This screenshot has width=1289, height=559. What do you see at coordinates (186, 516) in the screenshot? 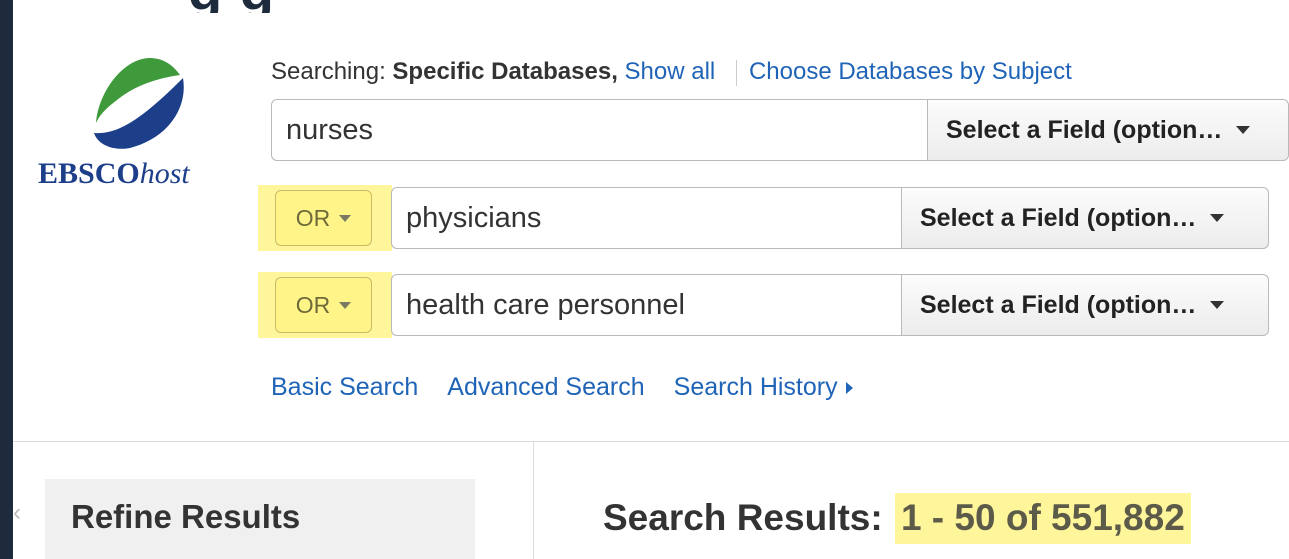
I see `refine-results-label: Refine Results` at bounding box center [186, 516].